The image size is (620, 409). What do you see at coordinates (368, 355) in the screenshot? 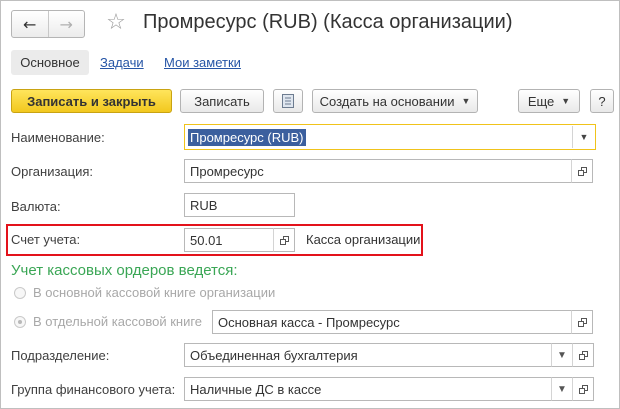
I see `department-field: Объединенная бухгалтерия` at bounding box center [368, 355].